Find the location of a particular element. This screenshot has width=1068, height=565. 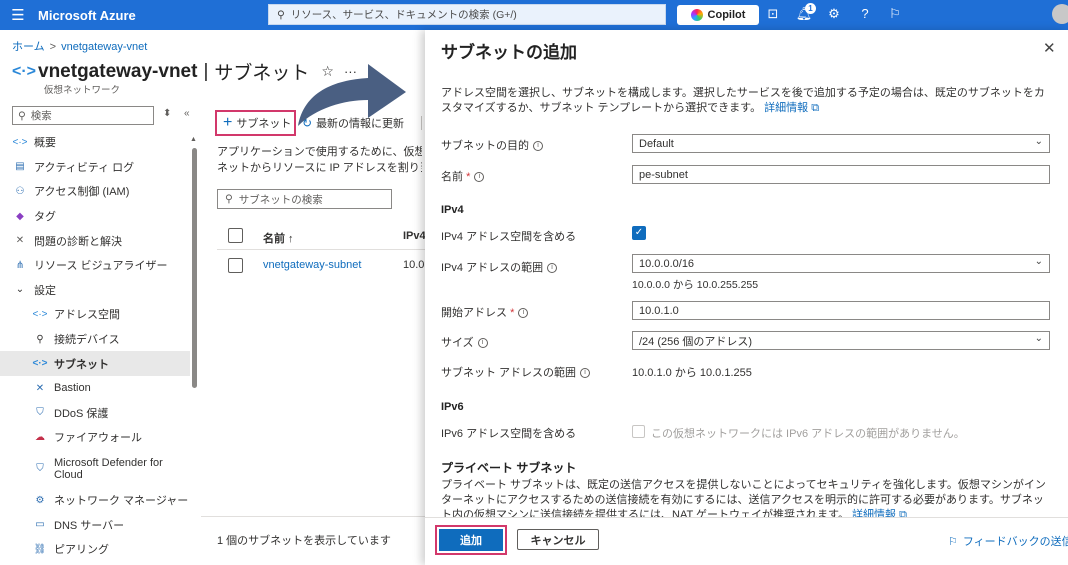

breadcrumb-home: ホーム is located at coordinates (28, 47).